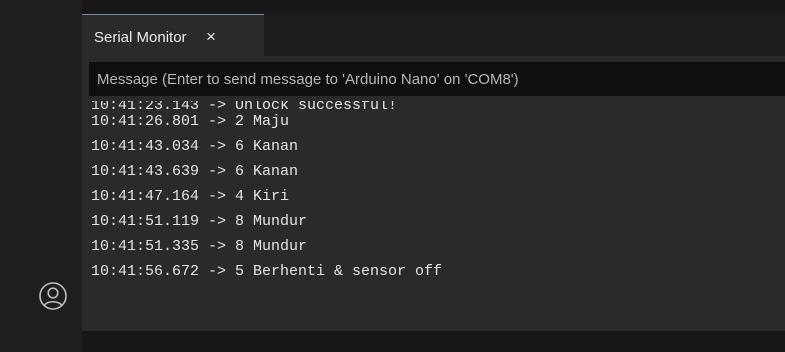 The height and width of the screenshot is (352, 785). Describe the element at coordinates (41, 176) in the screenshot. I see `sidebar` at that location.